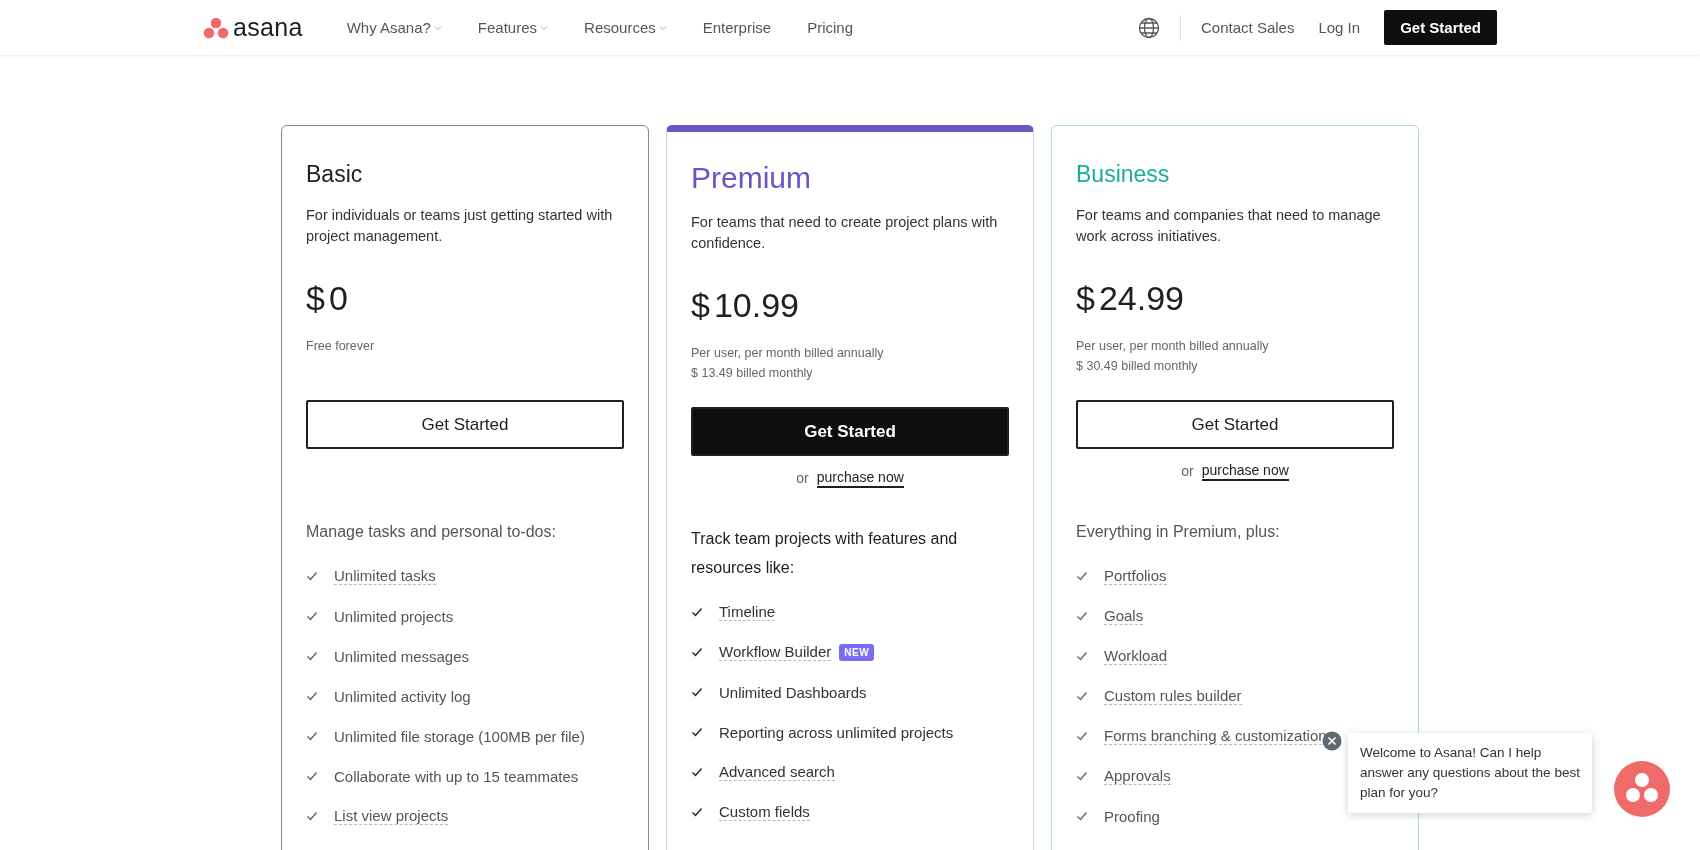  Describe the element at coordinates (793, 692) in the screenshot. I see `feature-item: Unlimited Dashboards` at that location.